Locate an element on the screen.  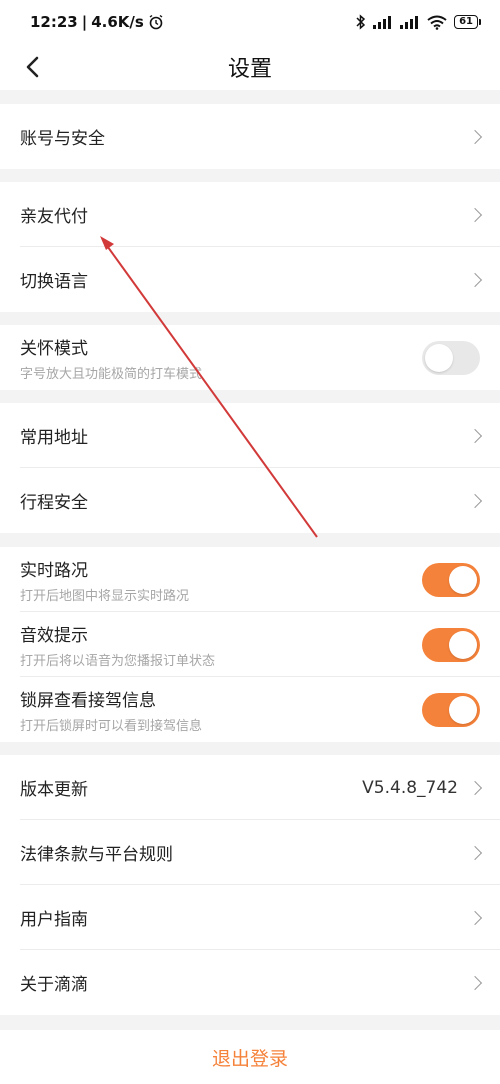
status-bar: 12:23 | 4.6K/s 61 is located at coordinates (250, 22).